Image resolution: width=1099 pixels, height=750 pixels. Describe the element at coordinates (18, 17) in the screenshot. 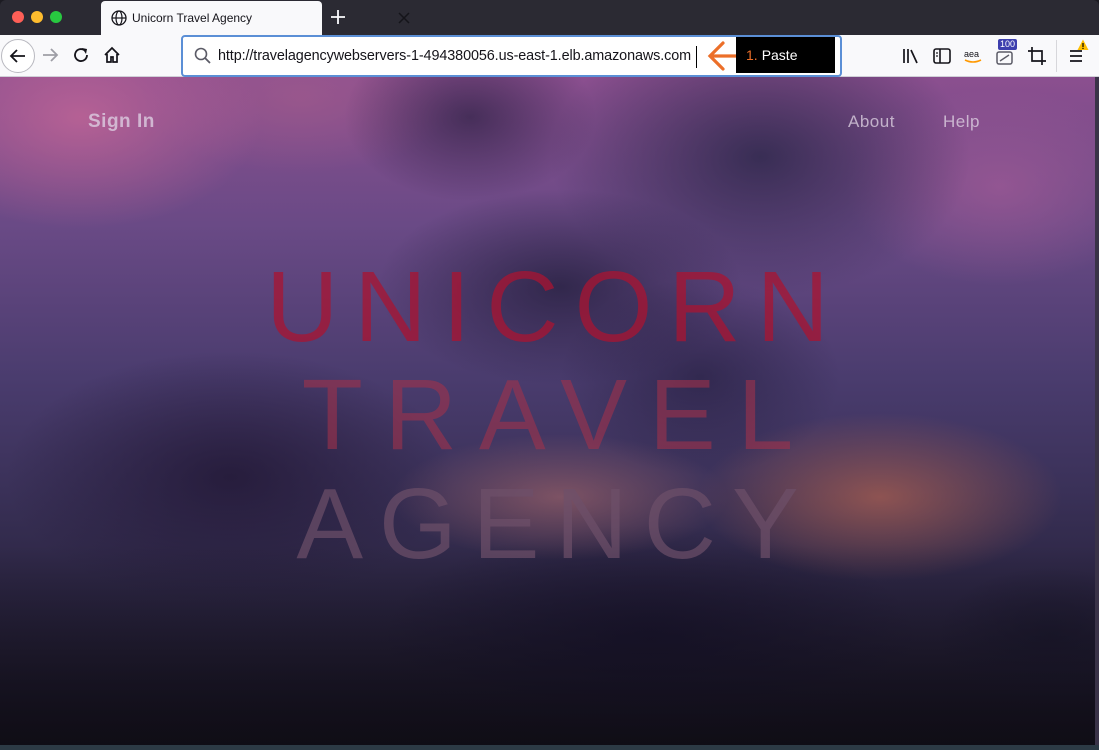

I see `close-window-button` at that location.